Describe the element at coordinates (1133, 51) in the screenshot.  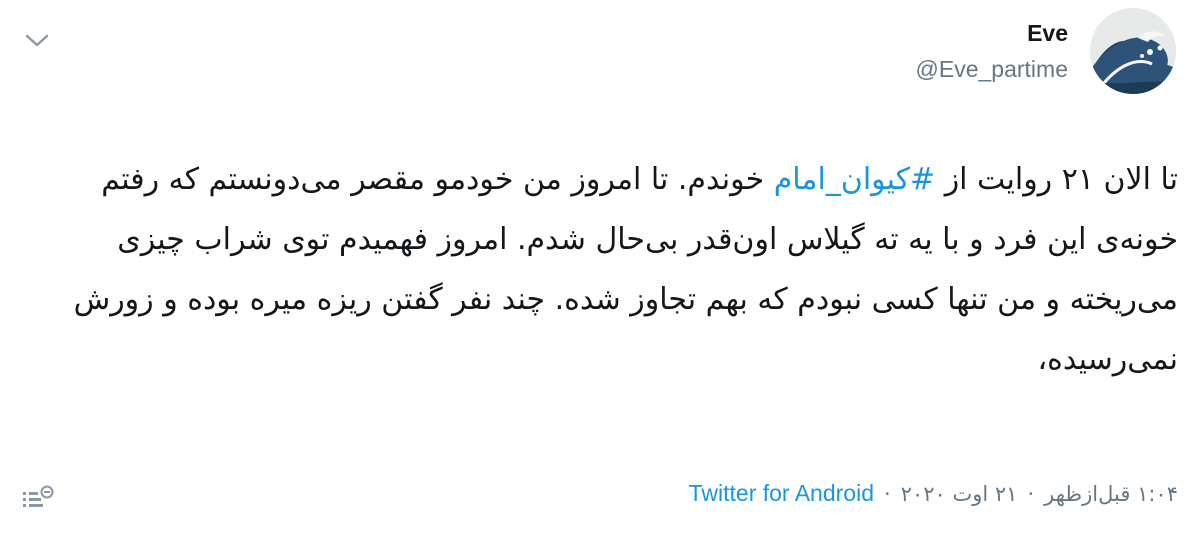
I see `avatar` at that location.